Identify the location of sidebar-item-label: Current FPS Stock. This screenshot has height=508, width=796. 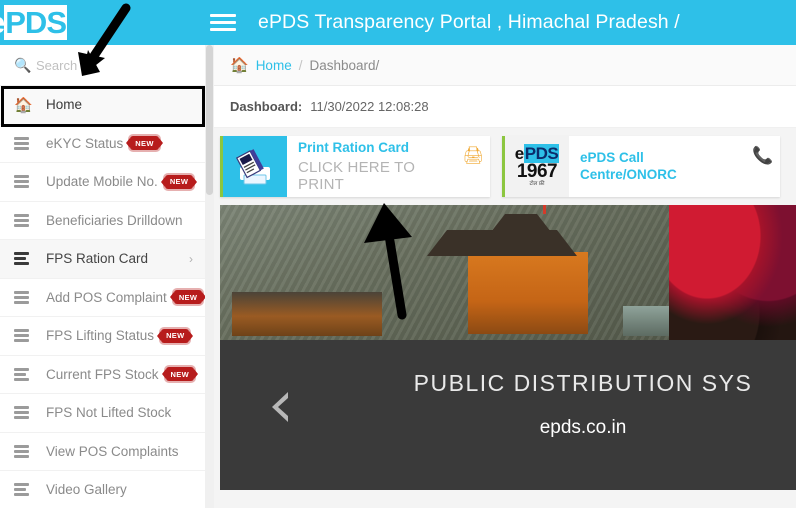
(102, 374).